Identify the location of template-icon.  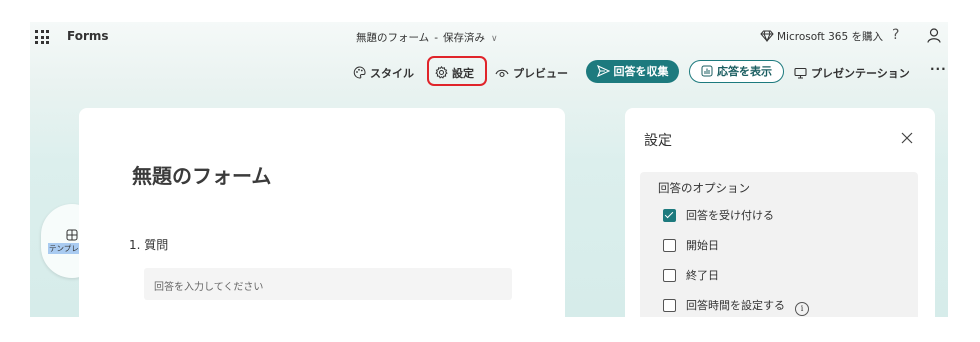
(72, 235).